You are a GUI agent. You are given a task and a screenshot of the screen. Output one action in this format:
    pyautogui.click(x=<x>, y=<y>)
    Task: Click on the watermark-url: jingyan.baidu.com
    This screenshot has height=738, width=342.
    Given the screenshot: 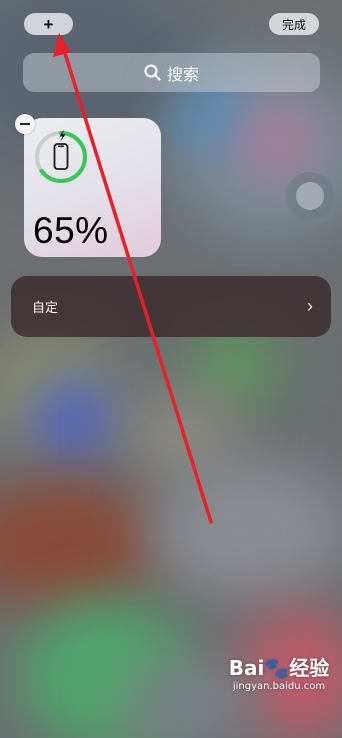 What is the action you would take?
    pyautogui.click(x=279, y=686)
    